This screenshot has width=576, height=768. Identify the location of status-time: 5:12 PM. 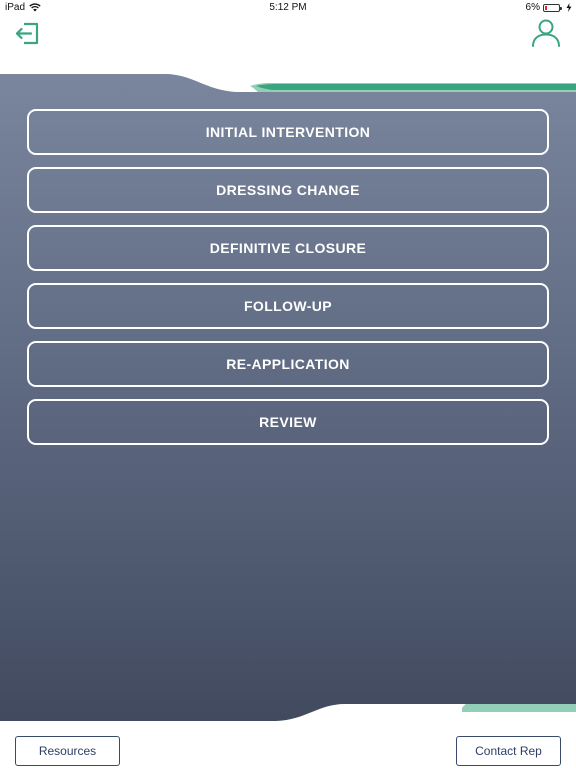
(288, 7).